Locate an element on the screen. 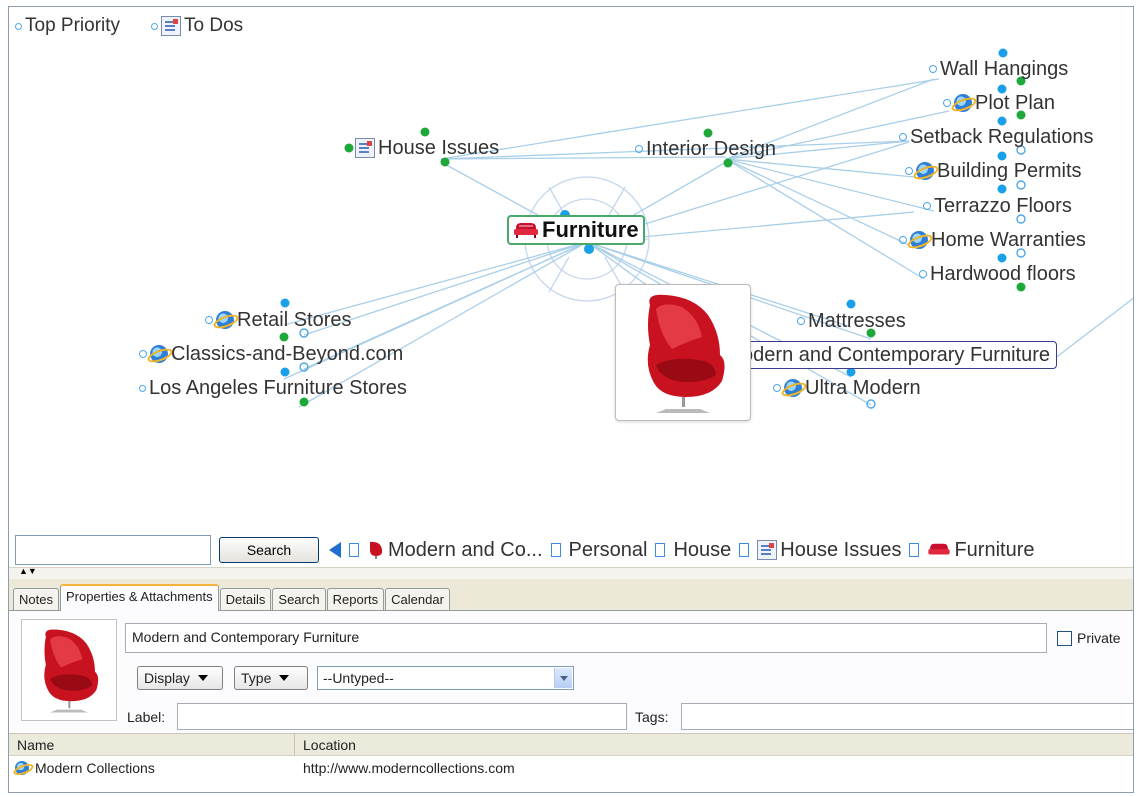 The image size is (1138, 797). display-dropdown: Display is located at coordinates (180, 678).